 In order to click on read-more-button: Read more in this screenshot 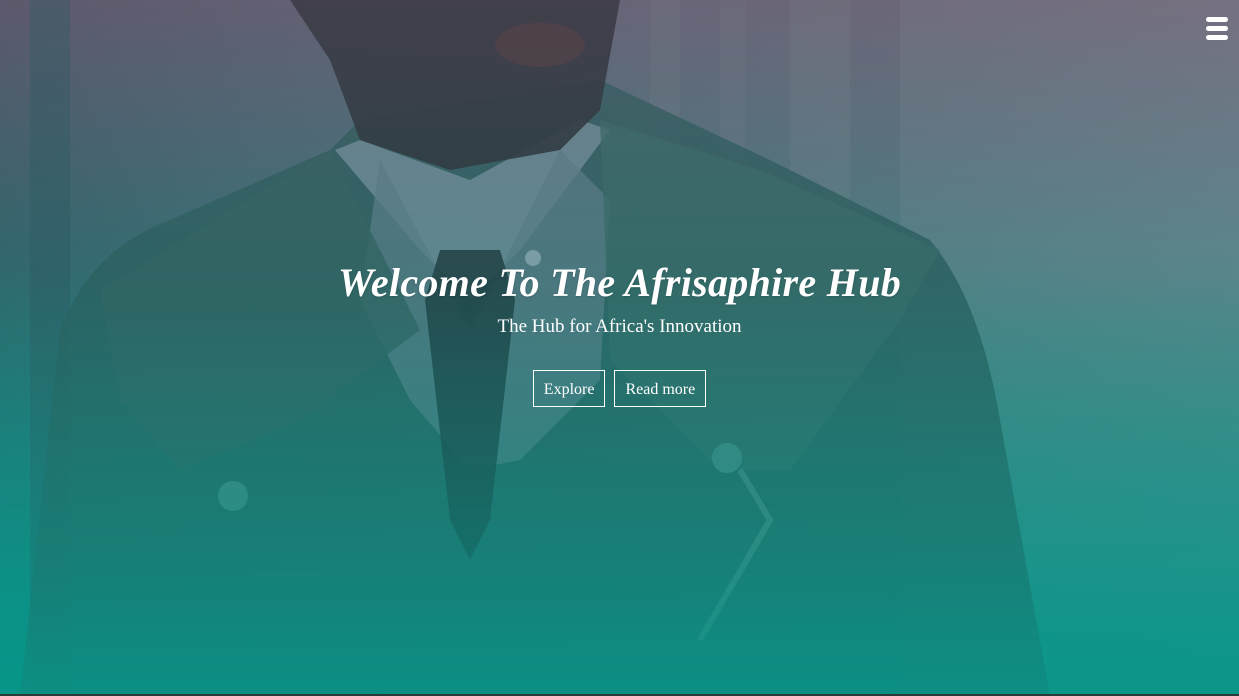, I will do `click(660, 388)`.